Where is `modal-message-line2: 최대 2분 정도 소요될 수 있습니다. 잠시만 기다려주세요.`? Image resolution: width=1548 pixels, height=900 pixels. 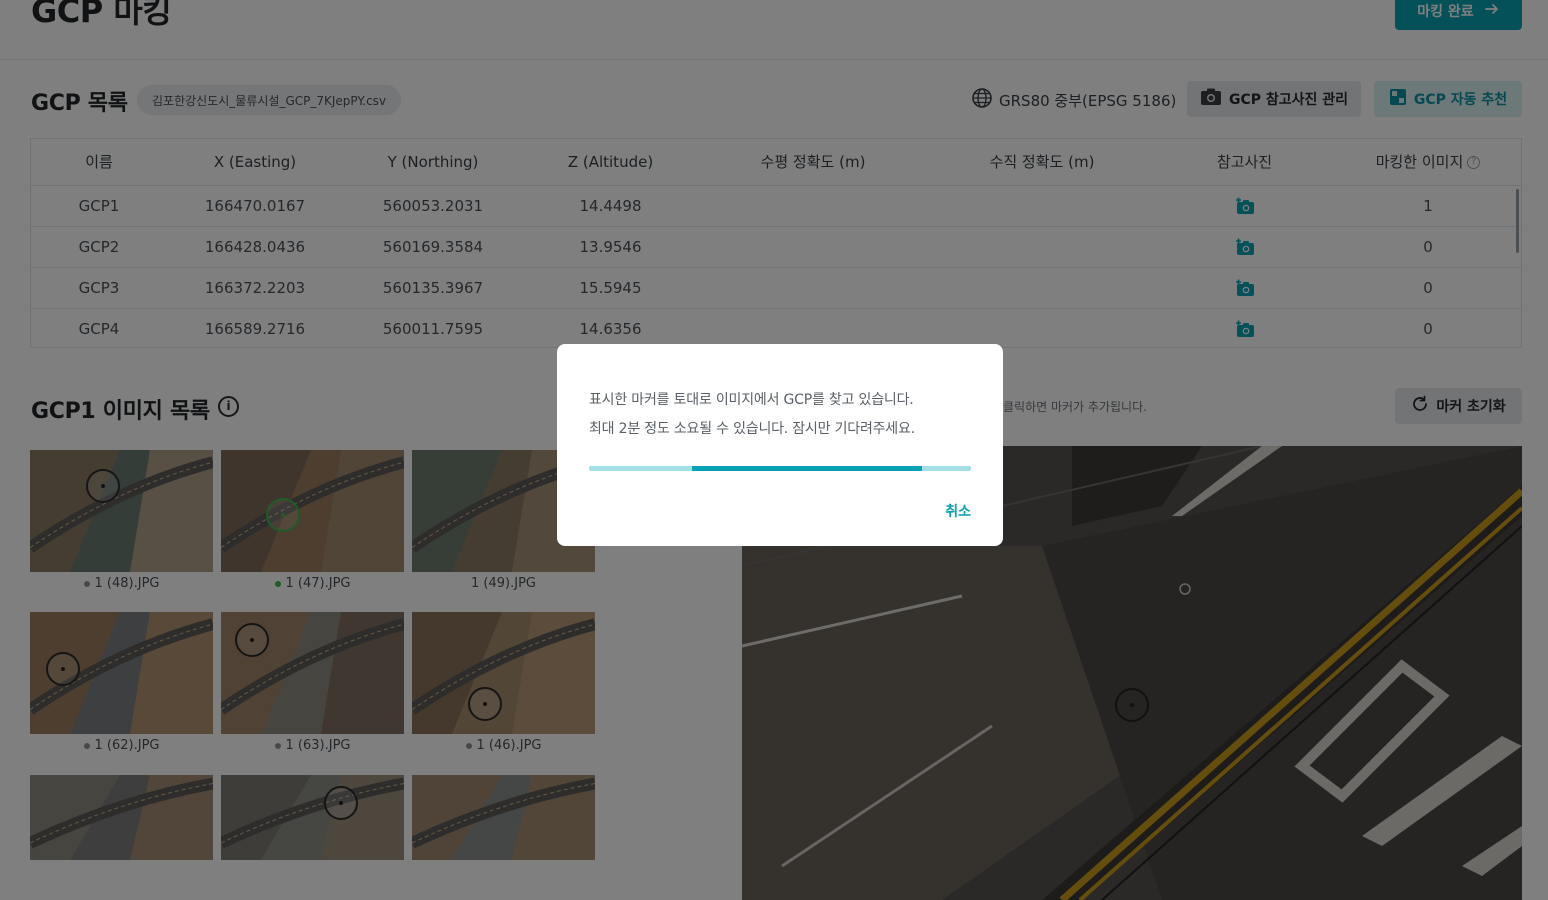
modal-message-line2: 최대 2분 정도 소요될 수 있습니다. 잠시만 기다려주세요. is located at coordinates (752, 429).